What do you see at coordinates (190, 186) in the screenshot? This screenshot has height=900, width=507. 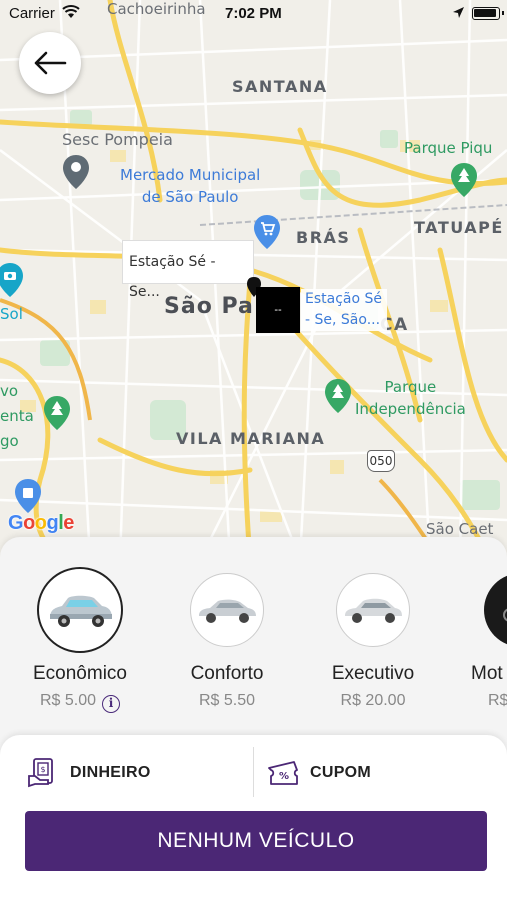 I see `map-label-mercado-municipal: Mercado Municipal de São Paulo` at bounding box center [190, 186].